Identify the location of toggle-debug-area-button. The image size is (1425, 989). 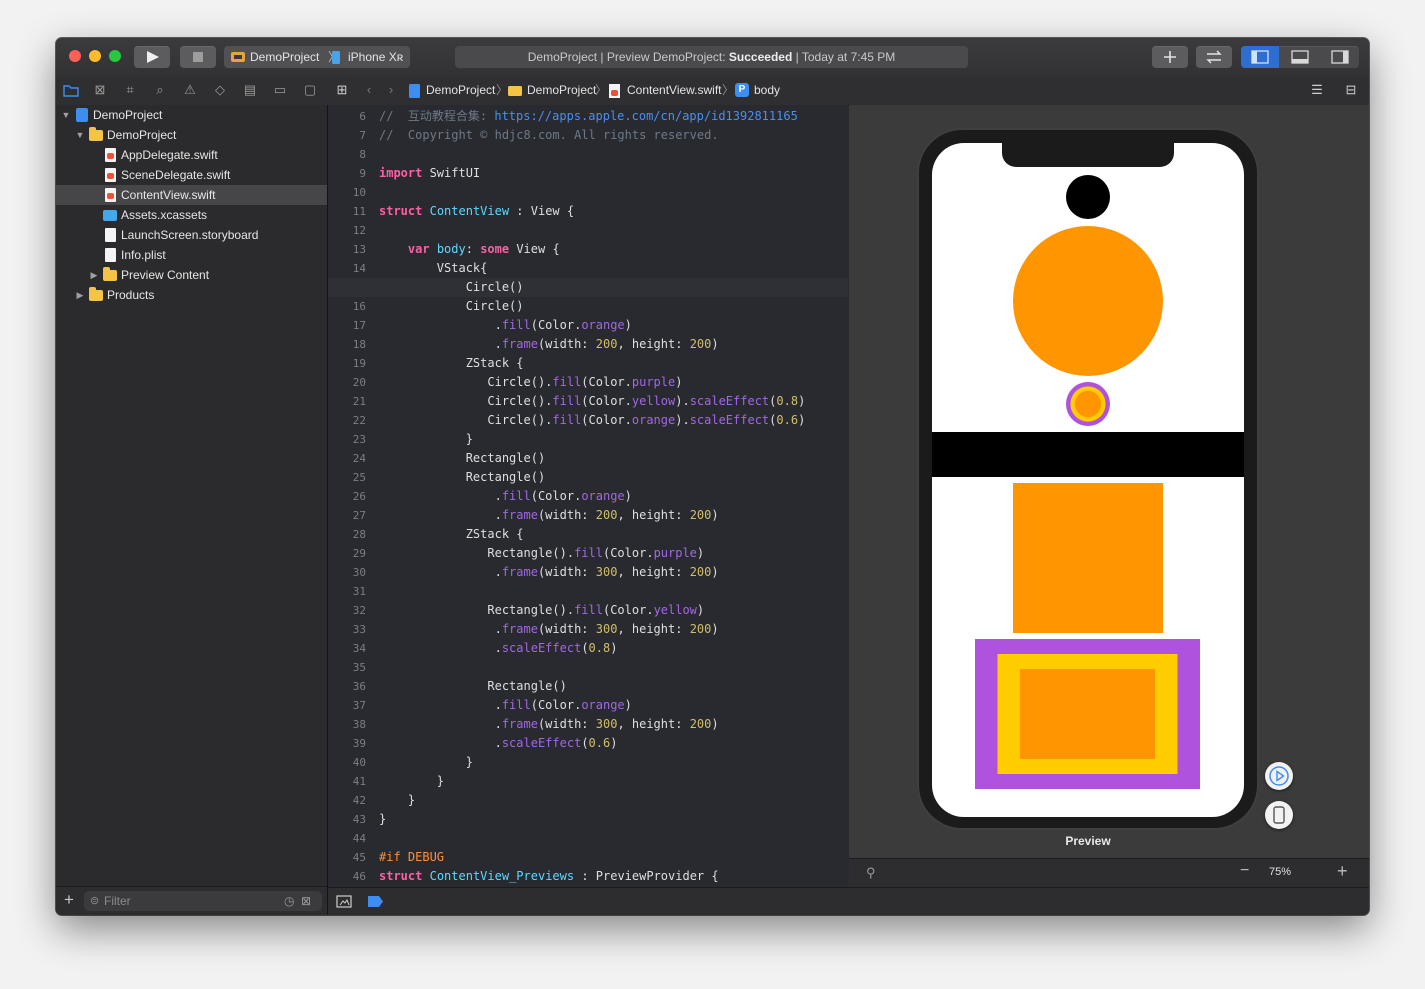
(1300, 57).